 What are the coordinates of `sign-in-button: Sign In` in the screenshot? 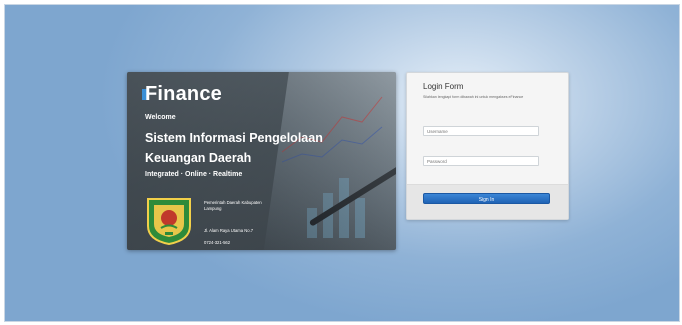 It's located at (486, 198).